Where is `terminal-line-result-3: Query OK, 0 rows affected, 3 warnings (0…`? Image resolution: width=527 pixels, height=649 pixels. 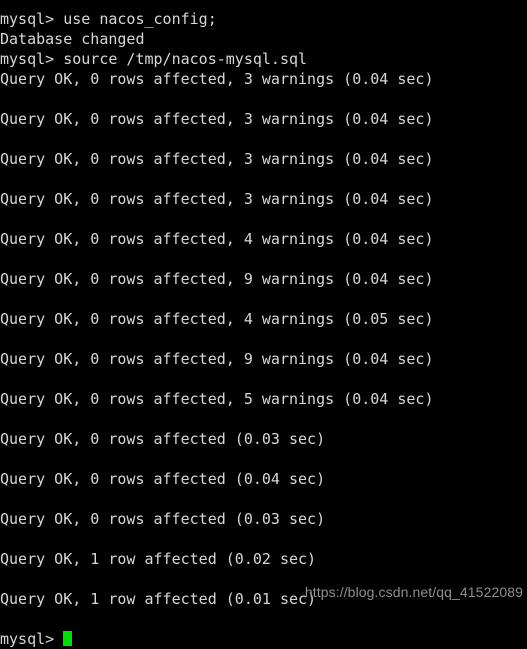 terminal-line-result-3: Query OK, 0 rows affected, 3 warnings (0… is located at coordinates (217, 159).